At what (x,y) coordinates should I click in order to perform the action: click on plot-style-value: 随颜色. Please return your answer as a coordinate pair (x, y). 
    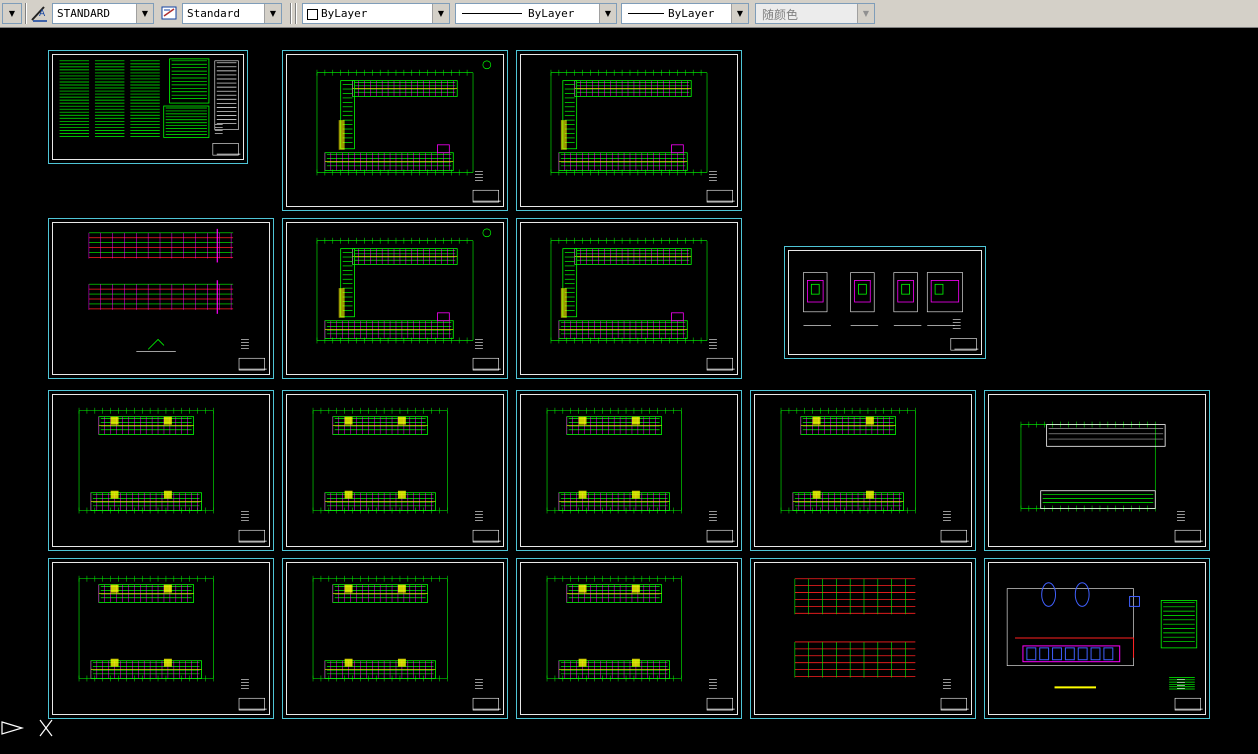
    Looking at the image, I should click on (780, 15).